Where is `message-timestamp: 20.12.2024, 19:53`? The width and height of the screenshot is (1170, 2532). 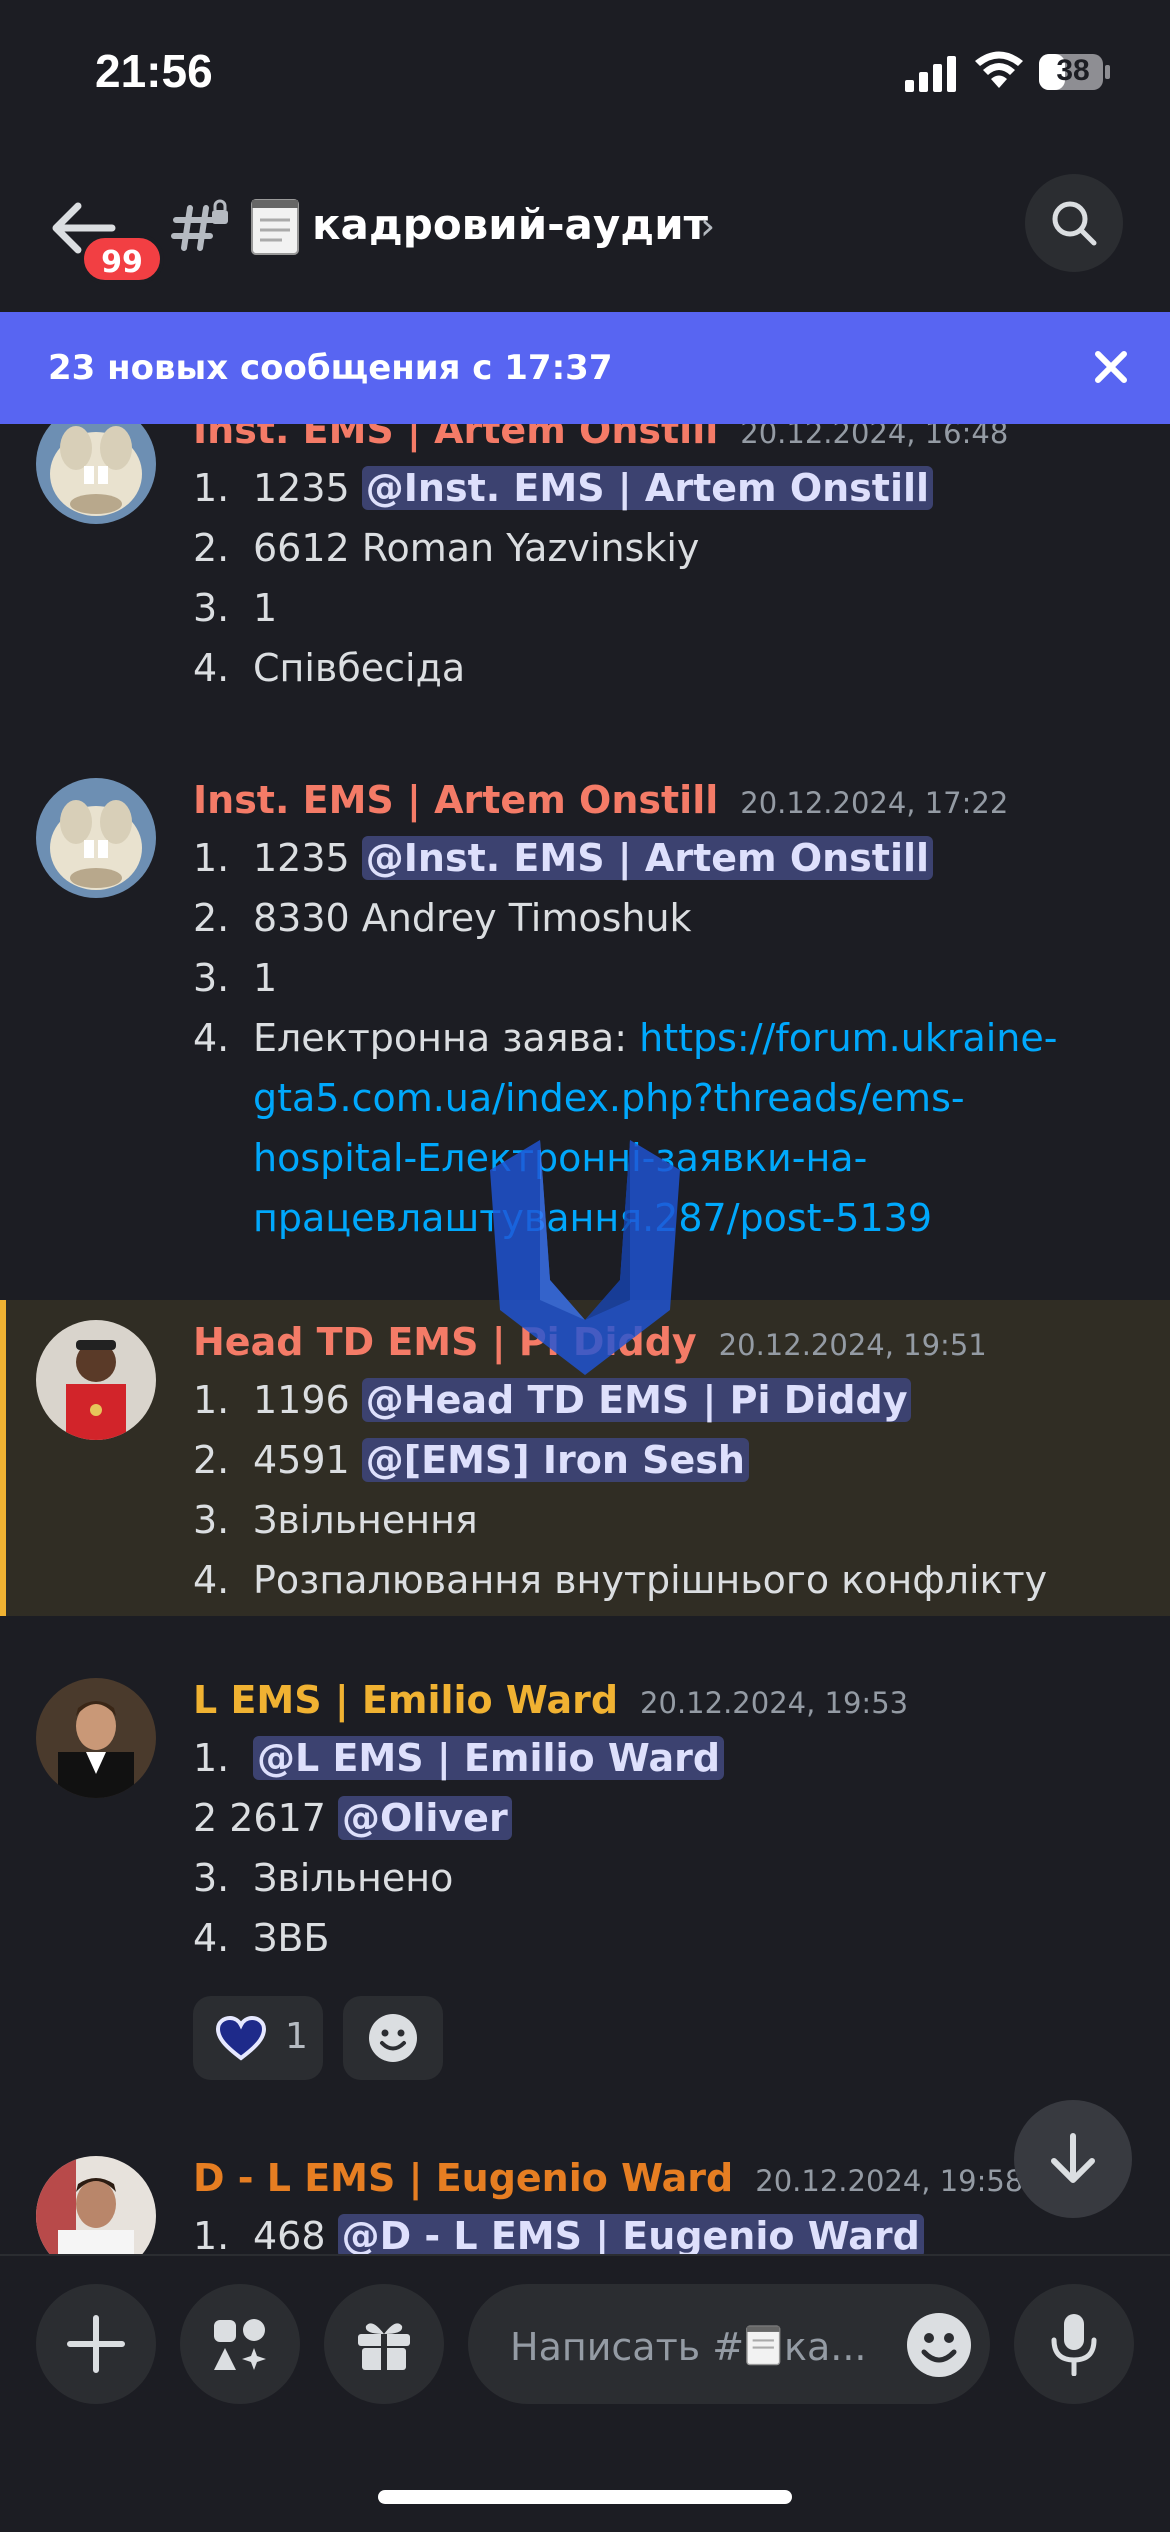
message-timestamp: 20.12.2024, 19:53 is located at coordinates (774, 1703).